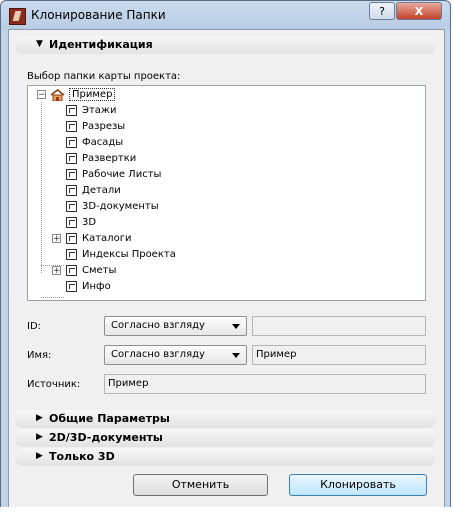  I want to click on name-mode-dropdown: Согласно взгляду, so click(175, 355).